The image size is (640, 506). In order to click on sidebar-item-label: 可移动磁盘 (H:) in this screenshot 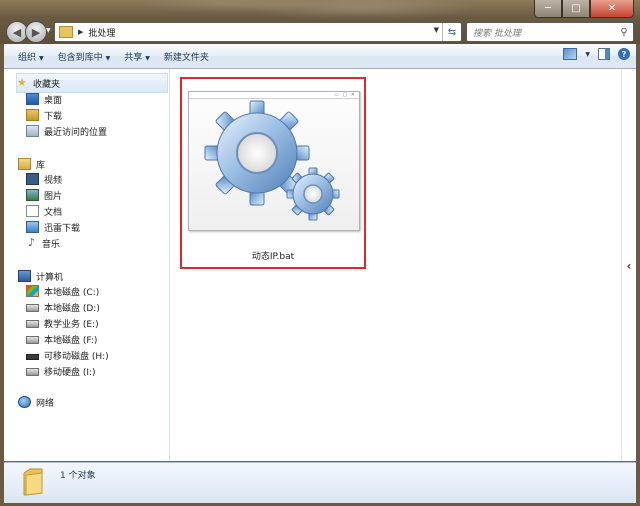, I will do `click(76, 356)`.